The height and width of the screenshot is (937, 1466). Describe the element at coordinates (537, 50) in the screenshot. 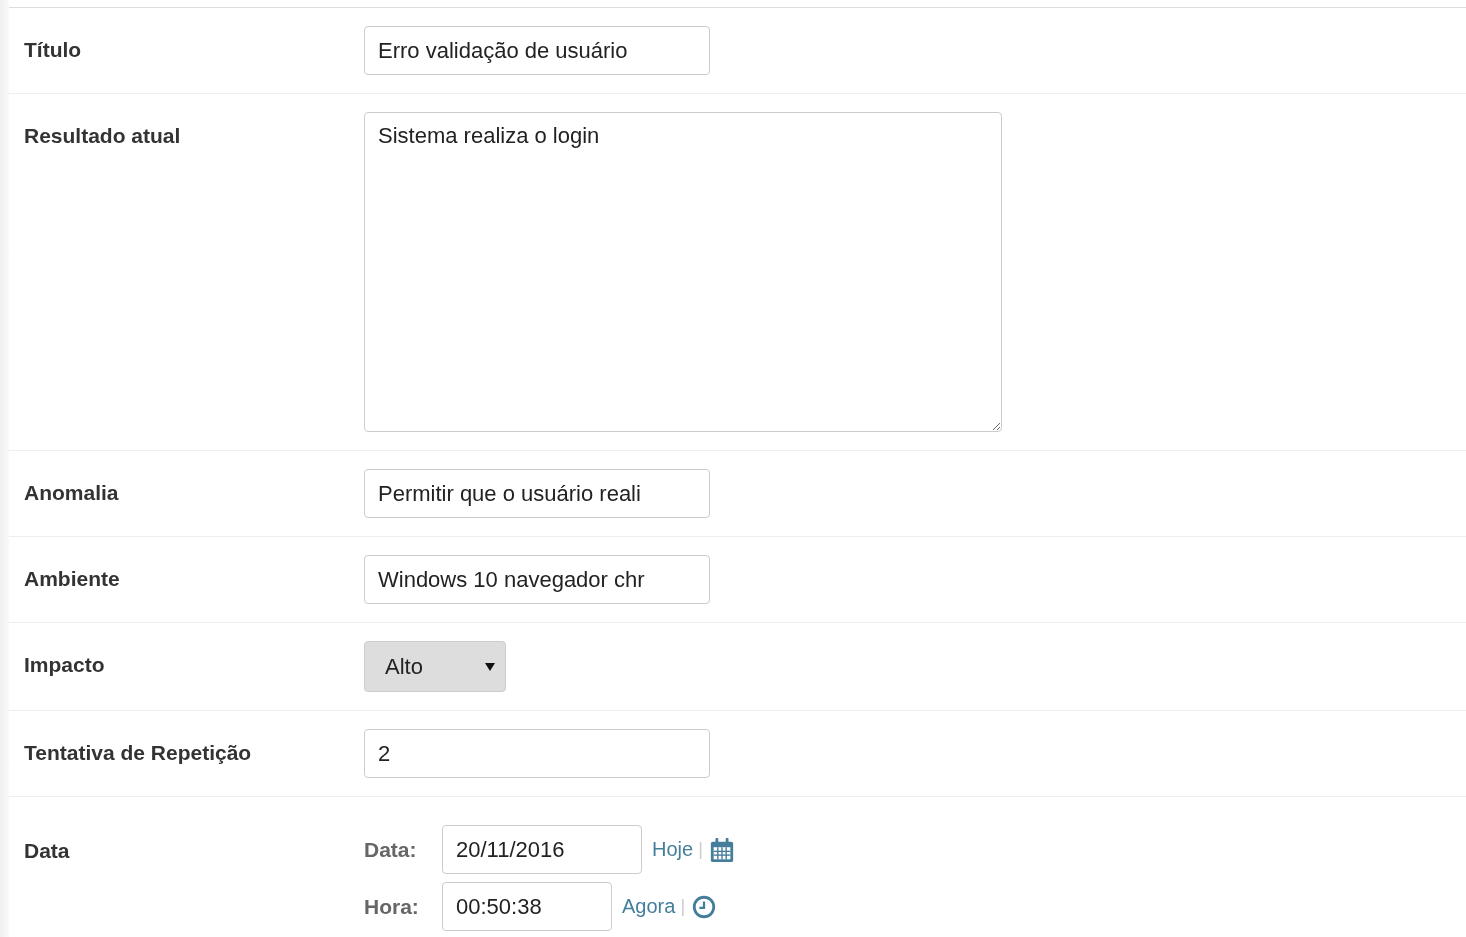

I see `text-input: Erro validação de usuário` at that location.